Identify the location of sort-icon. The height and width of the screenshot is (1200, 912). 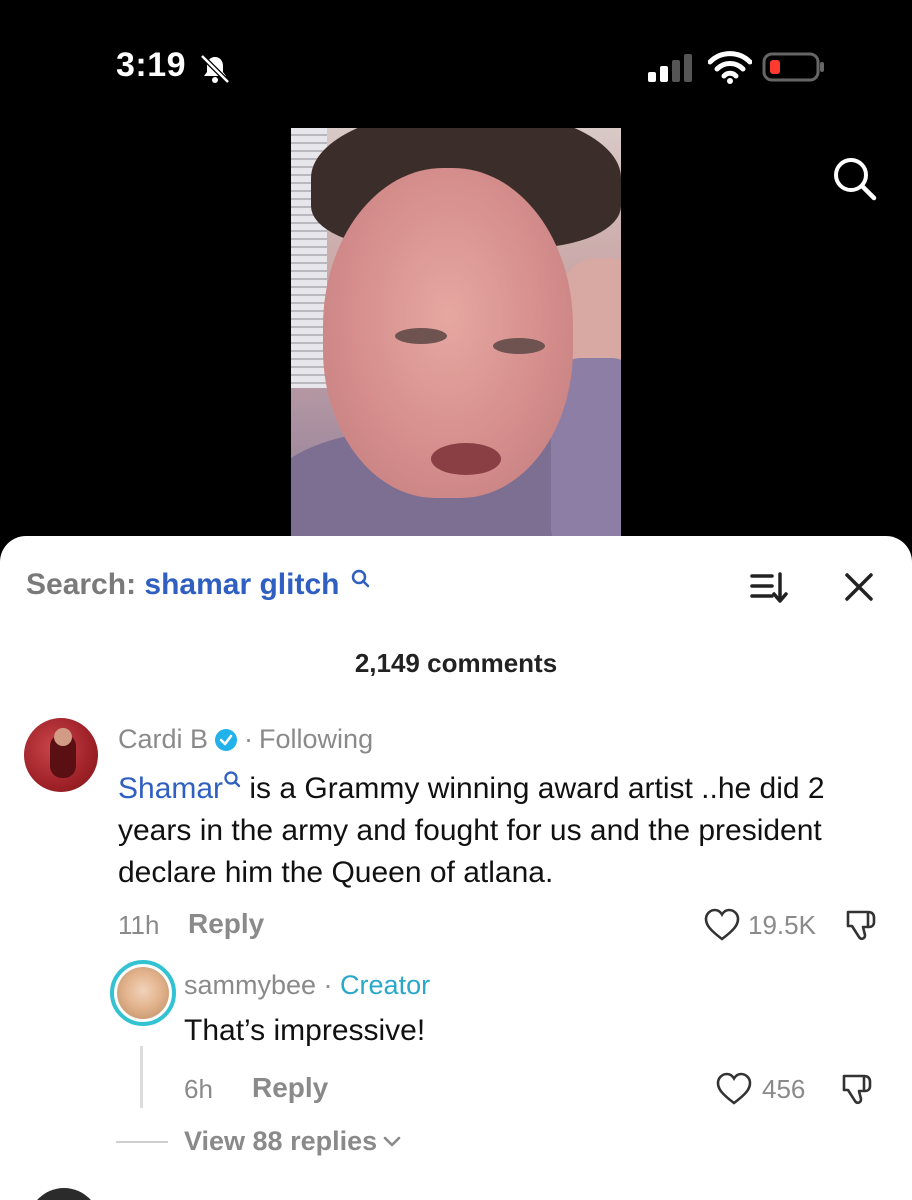
(769, 588).